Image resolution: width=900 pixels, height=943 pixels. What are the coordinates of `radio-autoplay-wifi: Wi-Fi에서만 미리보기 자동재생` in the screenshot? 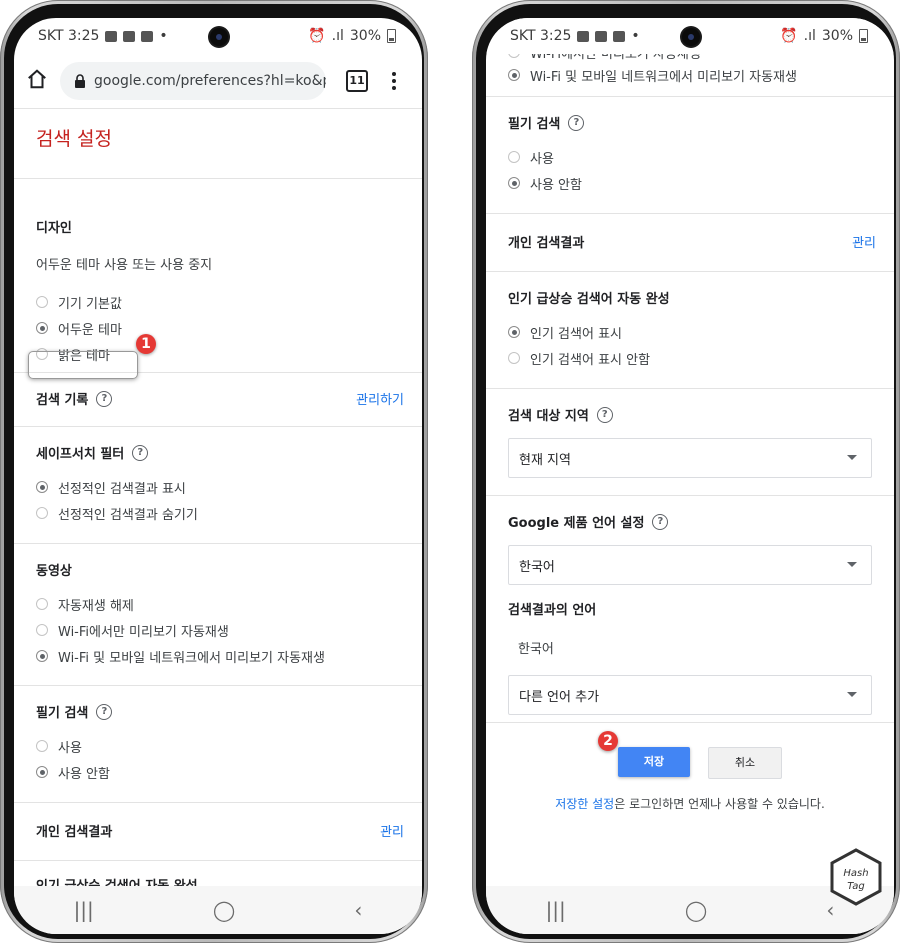 It's located at (218, 630).